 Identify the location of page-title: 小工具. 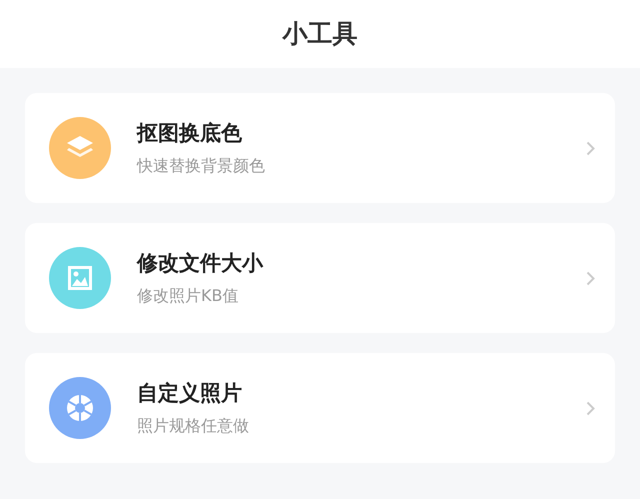
(320, 34).